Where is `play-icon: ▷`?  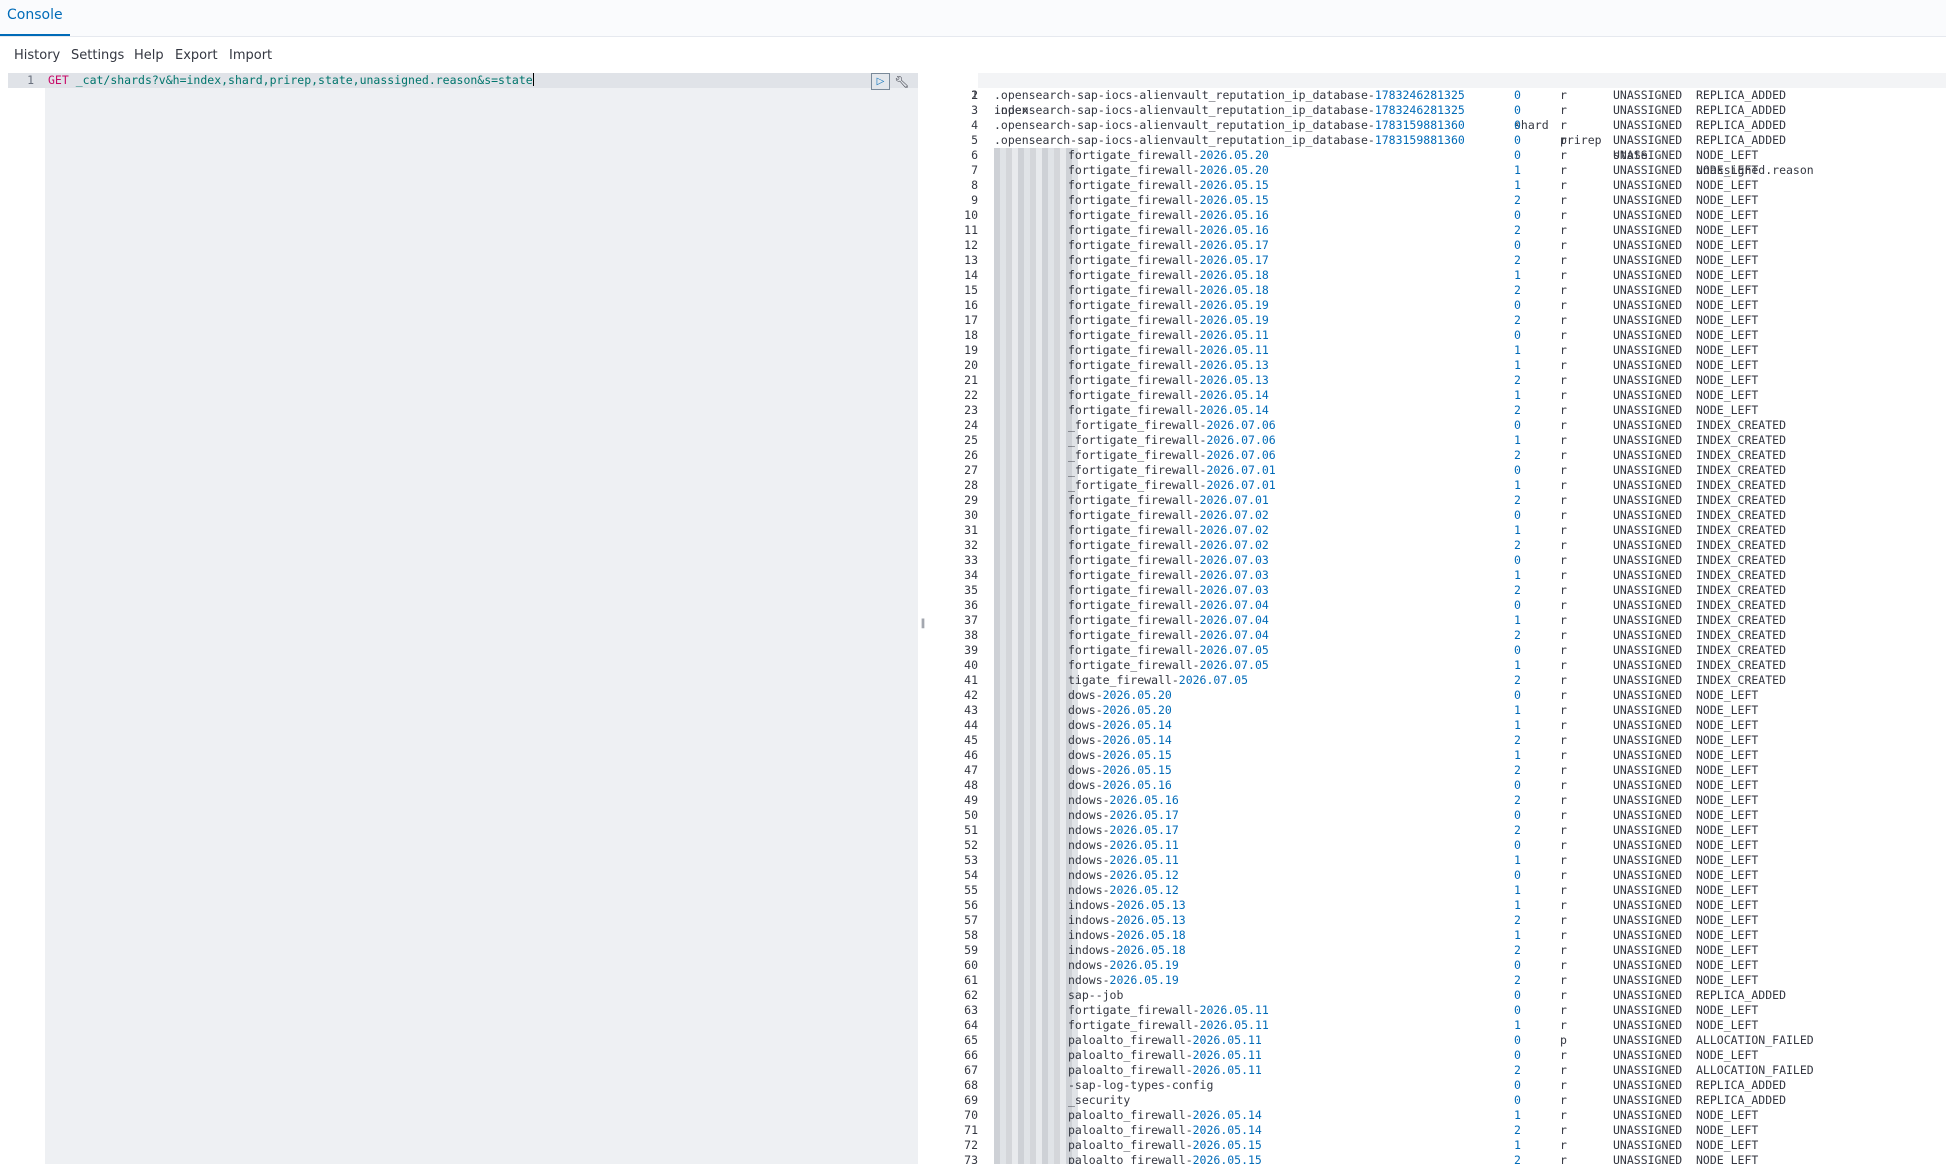 play-icon: ▷ is located at coordinates (880, 81).